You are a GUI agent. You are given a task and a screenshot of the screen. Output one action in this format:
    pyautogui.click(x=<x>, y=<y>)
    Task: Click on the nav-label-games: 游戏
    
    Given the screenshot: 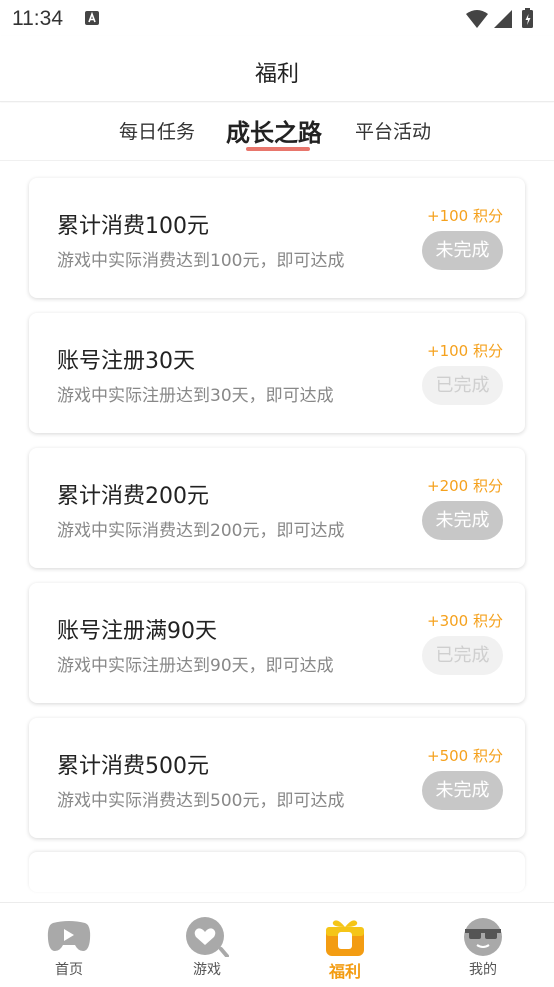 What is the action you would take?
    pyautogui.click(x=207, y=970)
    